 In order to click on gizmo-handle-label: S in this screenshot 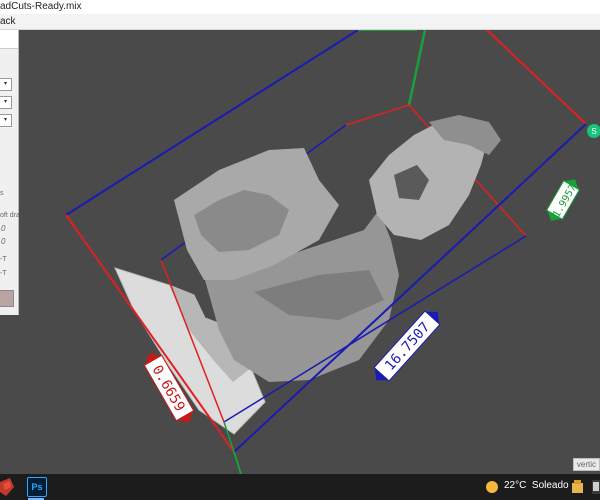, I will do `click(593, 131)`.